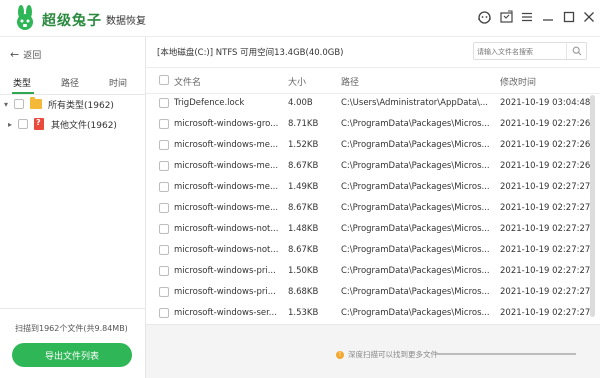  I want to click on deep-scan-tip: ! 深度扫描可以找到更多文件, so click(387, 354).